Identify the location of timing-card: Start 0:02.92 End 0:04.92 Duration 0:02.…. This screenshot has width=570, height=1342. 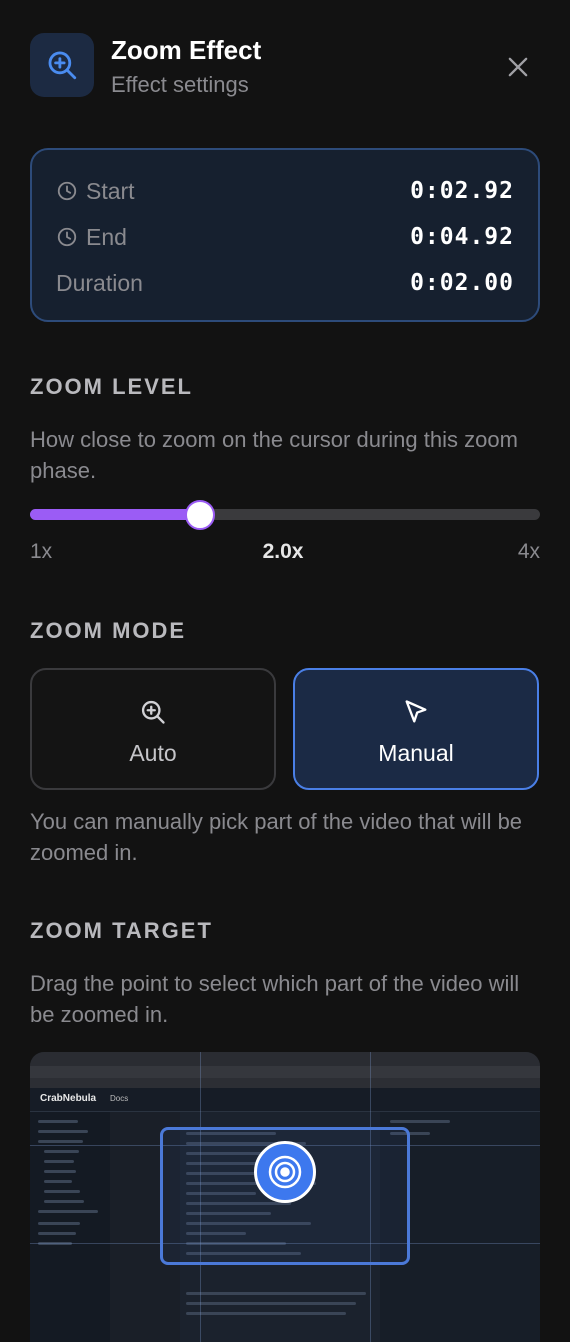
(285, 235).